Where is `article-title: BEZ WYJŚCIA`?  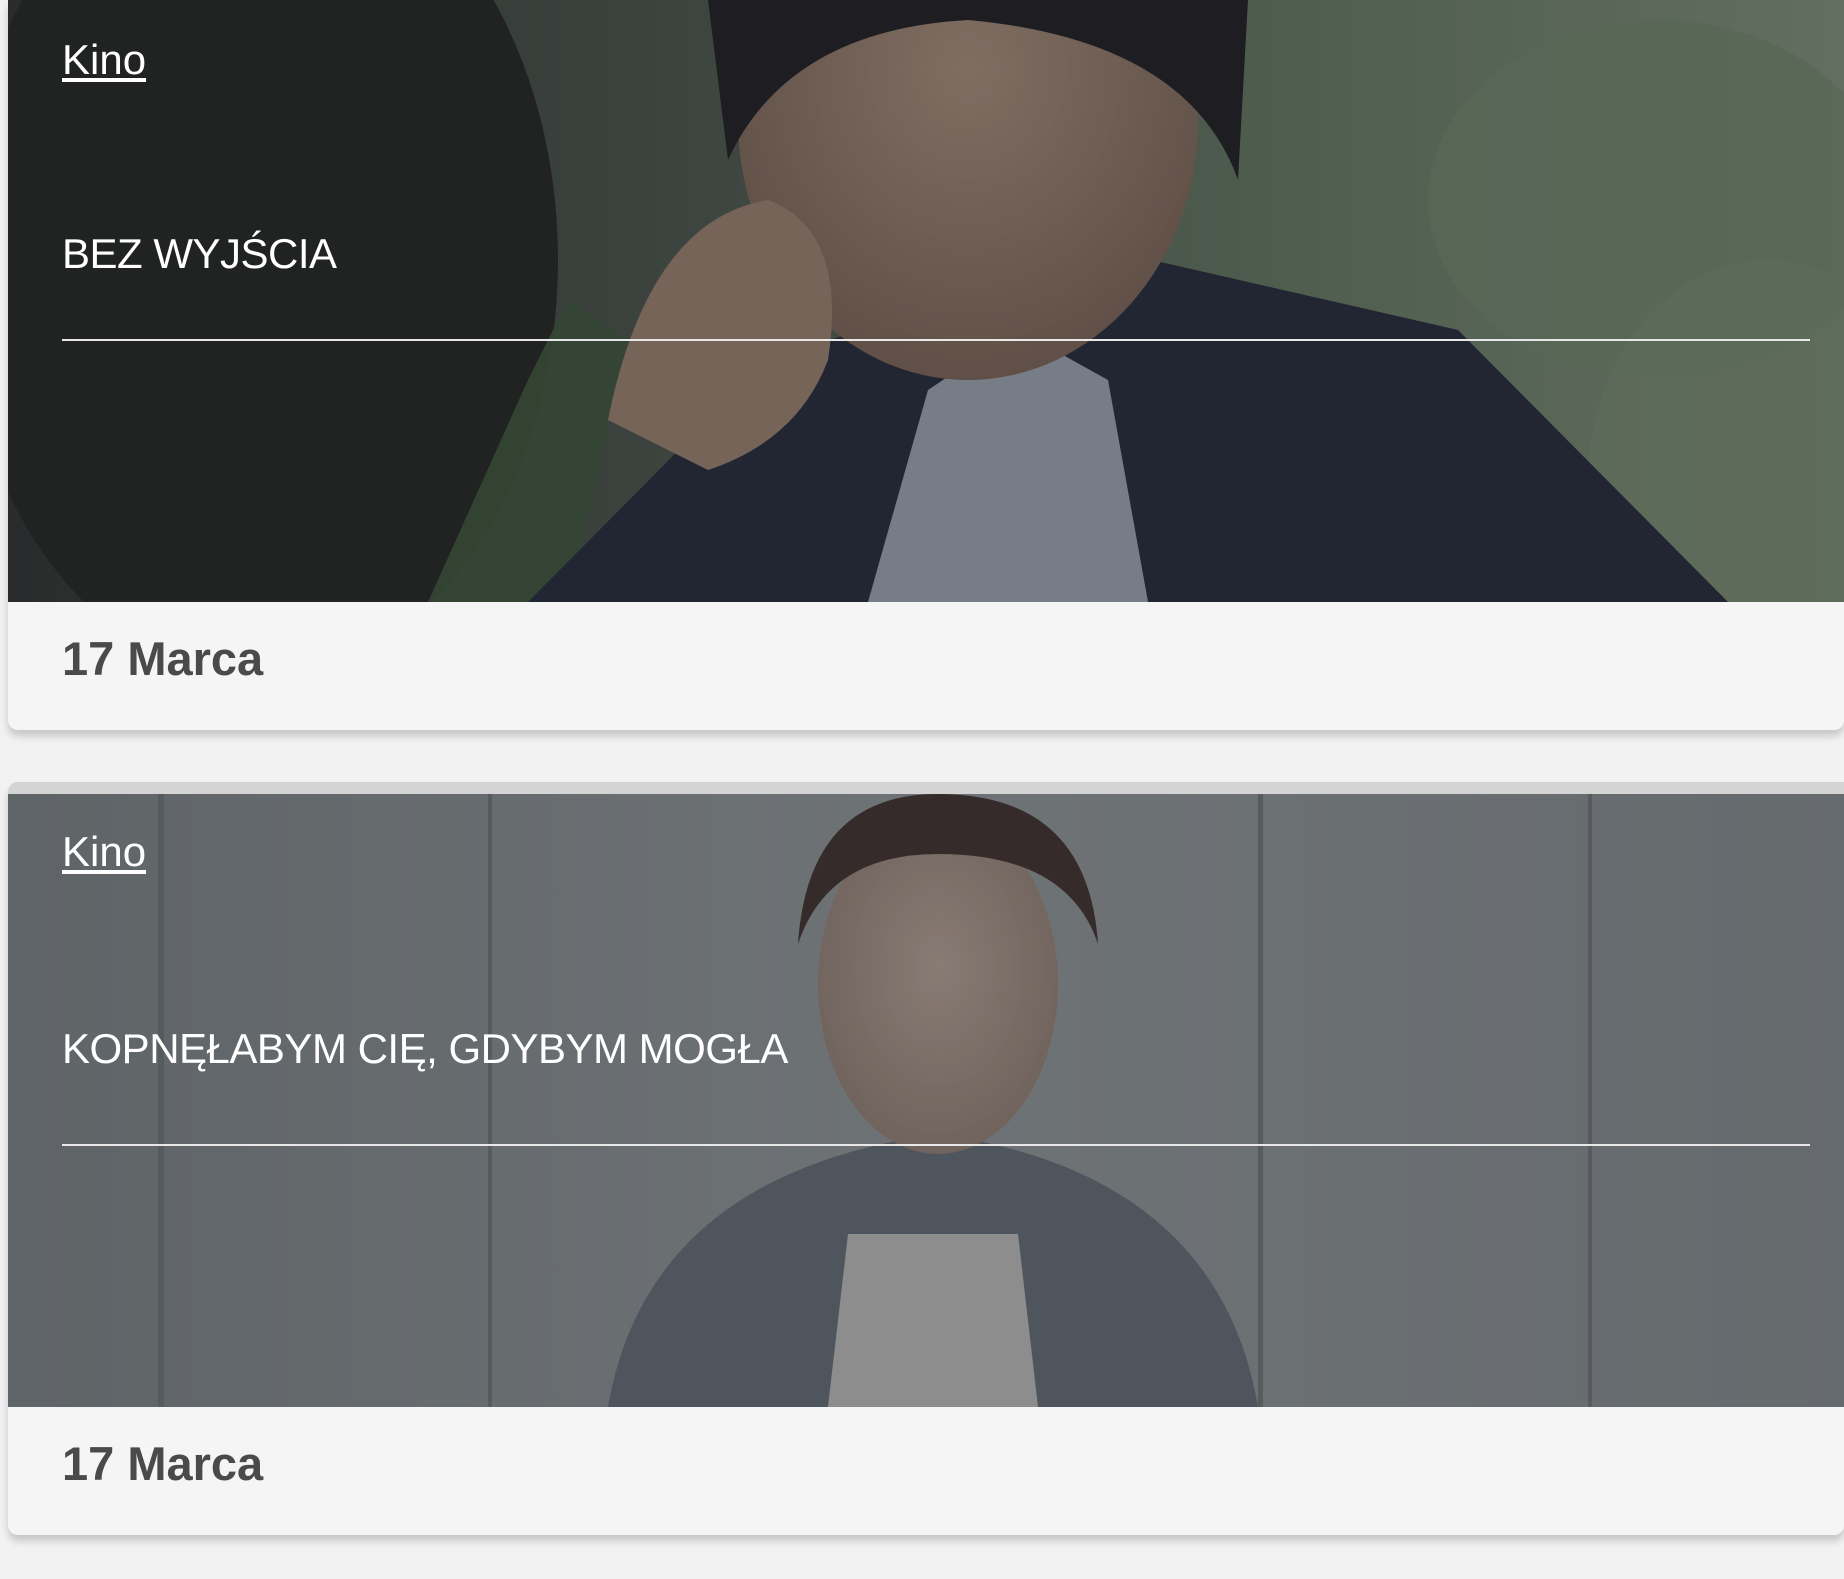
article-title: BEZ WYJŚCIA is located at coordinates (199, 254).